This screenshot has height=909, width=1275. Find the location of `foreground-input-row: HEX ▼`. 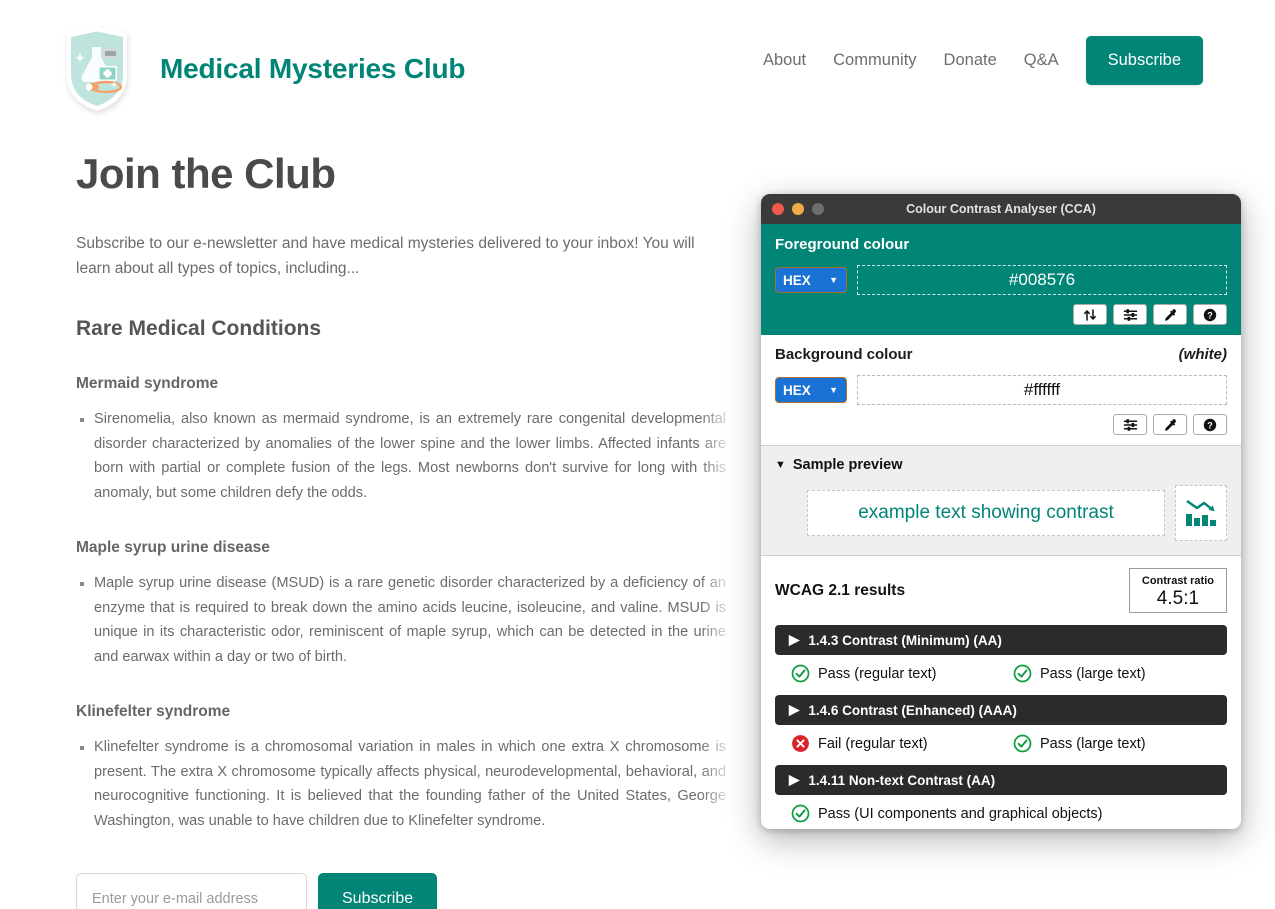

foreground-input-row: HEX ▼ is located at coordinates (1001, 280).